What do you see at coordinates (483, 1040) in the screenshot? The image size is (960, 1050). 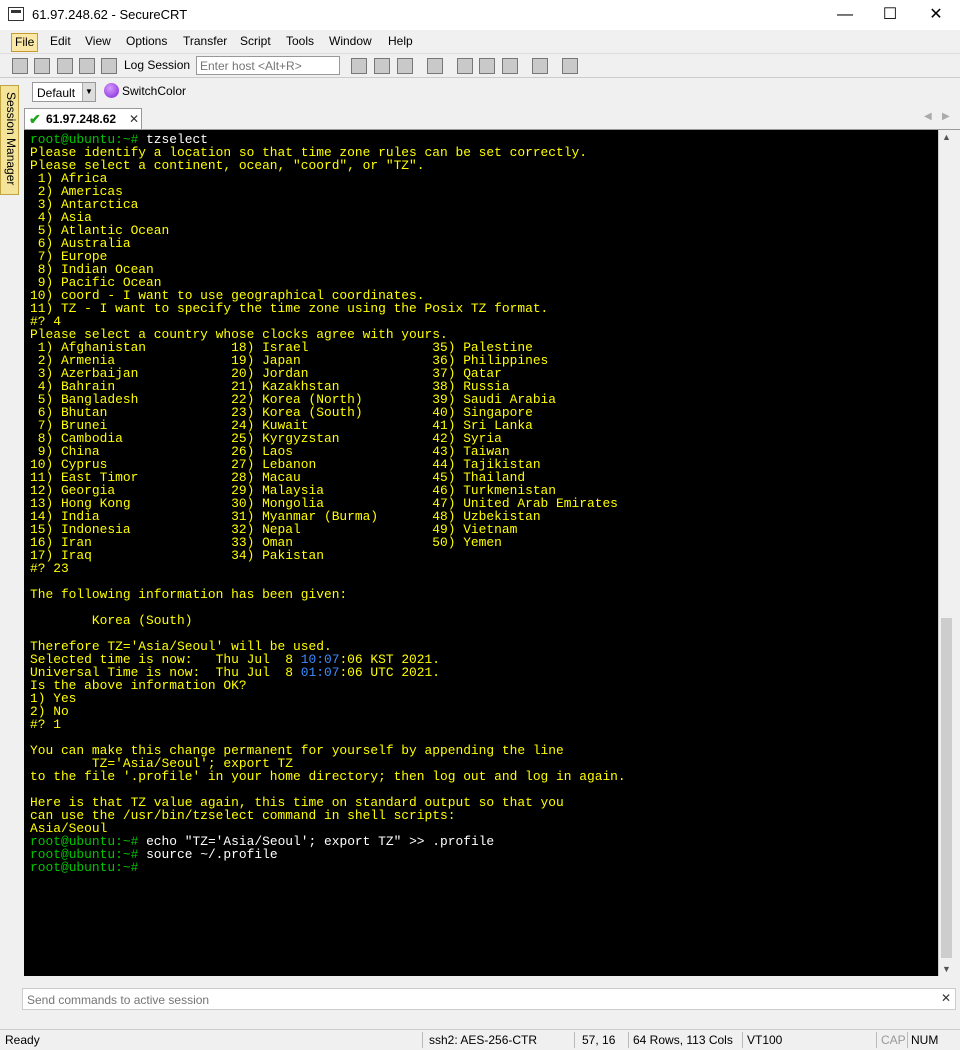 I see `status-cipher: ssh2: AES-256-CTR` at bounding box center [483, 1040].